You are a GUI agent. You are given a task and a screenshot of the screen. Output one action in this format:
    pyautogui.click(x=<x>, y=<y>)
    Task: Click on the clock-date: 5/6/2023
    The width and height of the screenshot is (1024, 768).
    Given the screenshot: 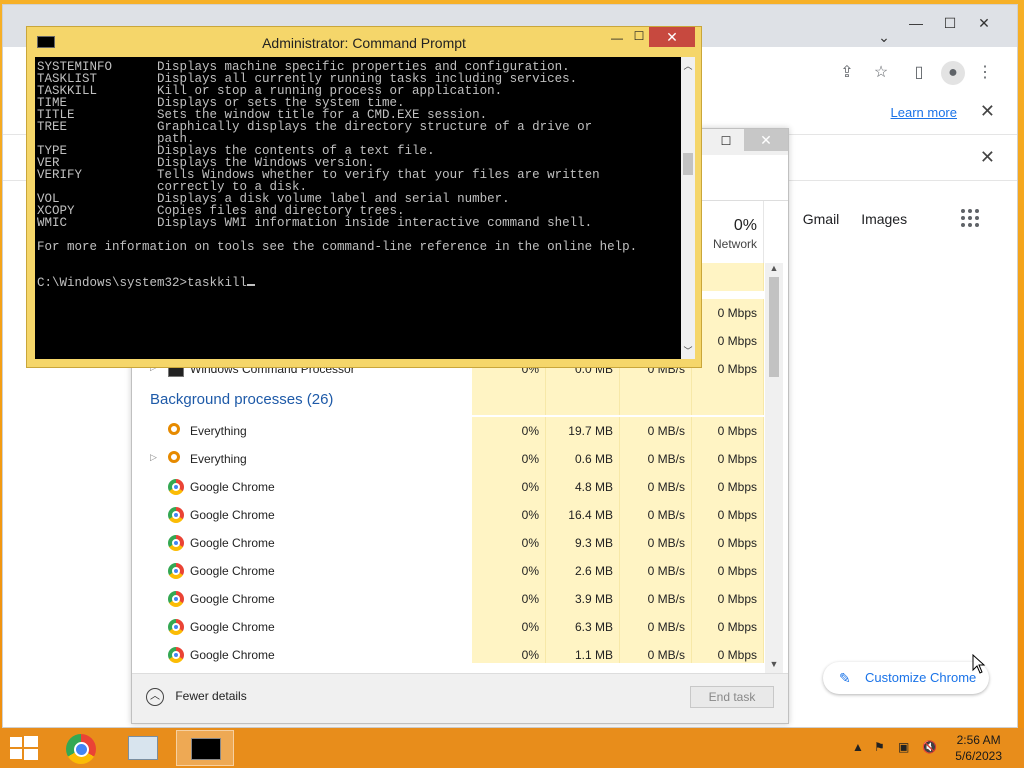 What is the action you would take?
    pyautogui.click(x=978, y=756)
    